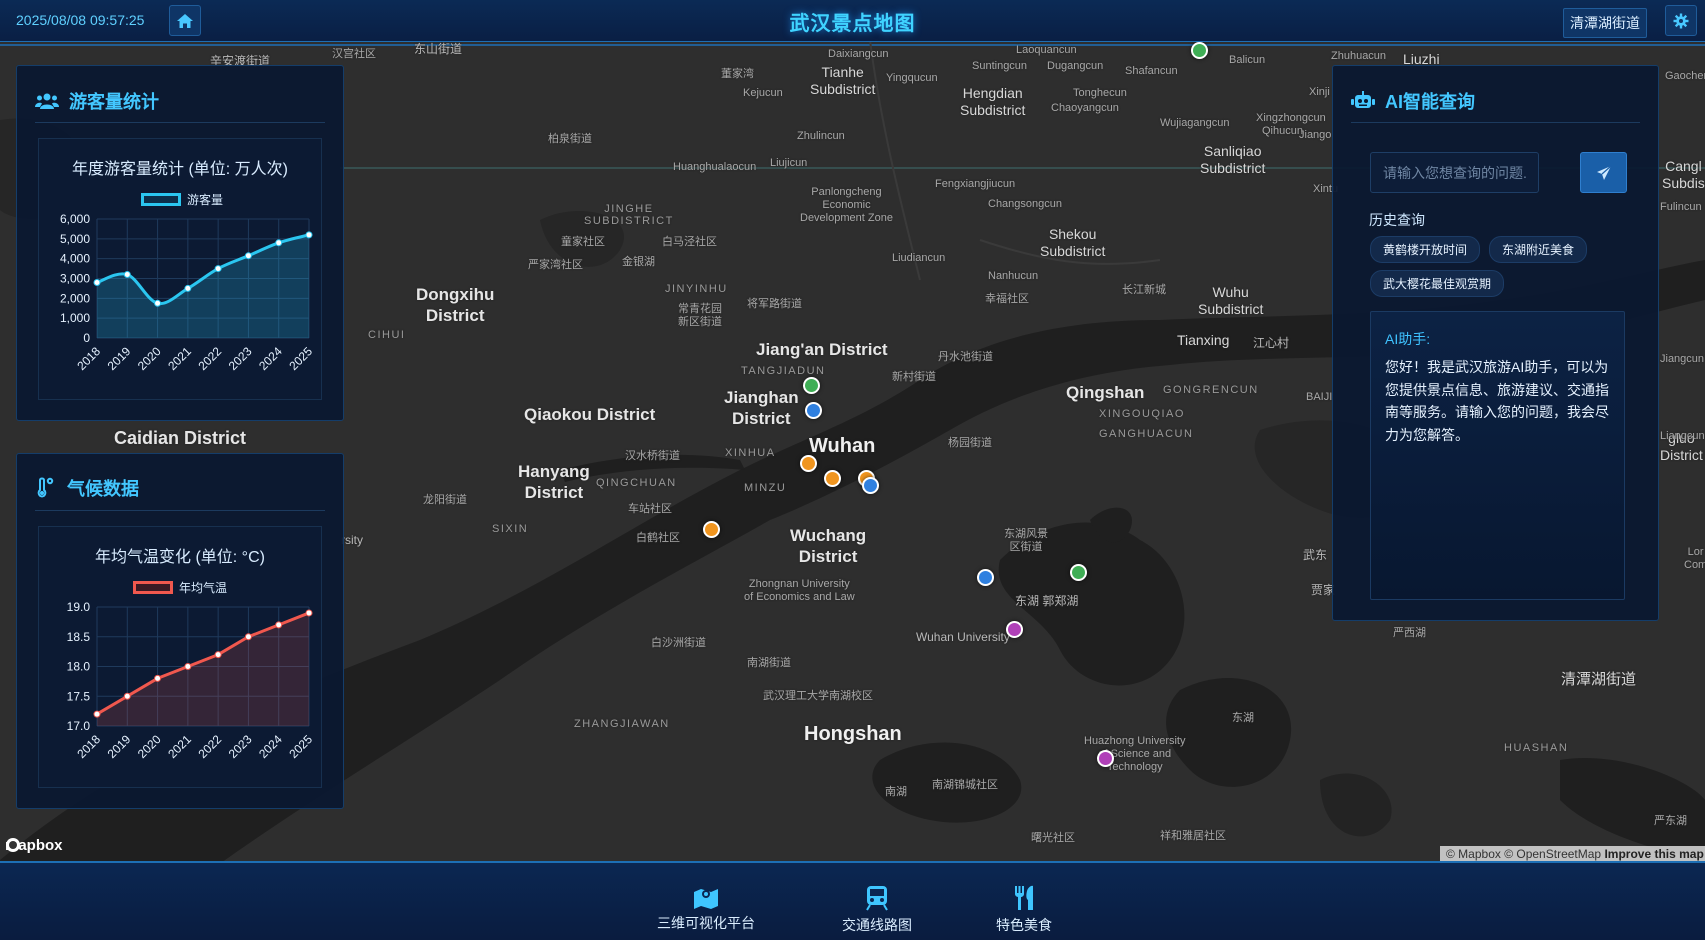 Image resolution: width=1705 pixels, height=940 pixels. I want to click on map-label: 丹水池街道, so click(965, 357).